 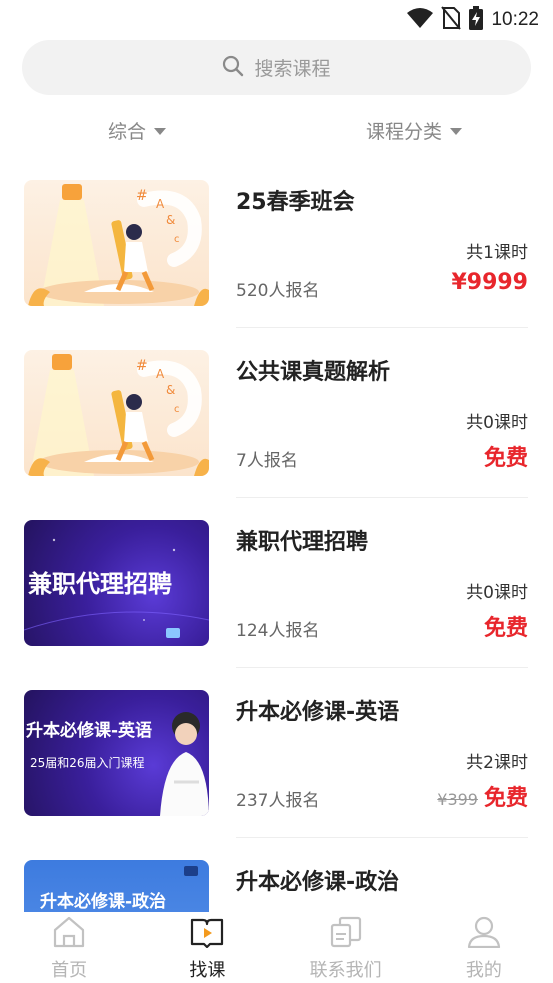 I want to click on course-item: 升本必修课-政治 升本必修课-政治, so click(x=276, y=875).